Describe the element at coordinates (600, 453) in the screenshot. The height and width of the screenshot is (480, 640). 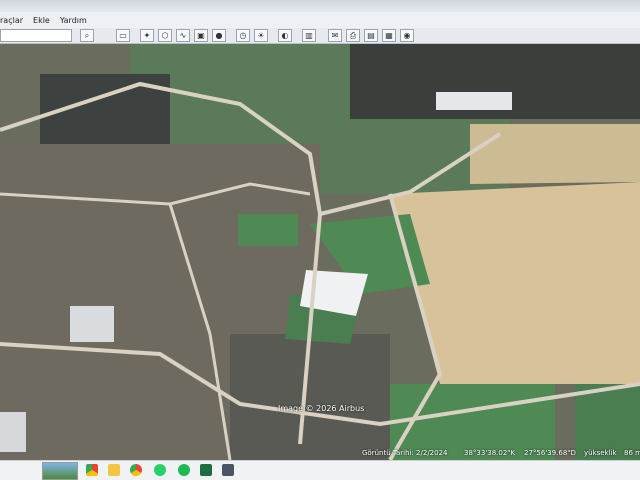
I see `elevation-label: yükseklik` at that location.